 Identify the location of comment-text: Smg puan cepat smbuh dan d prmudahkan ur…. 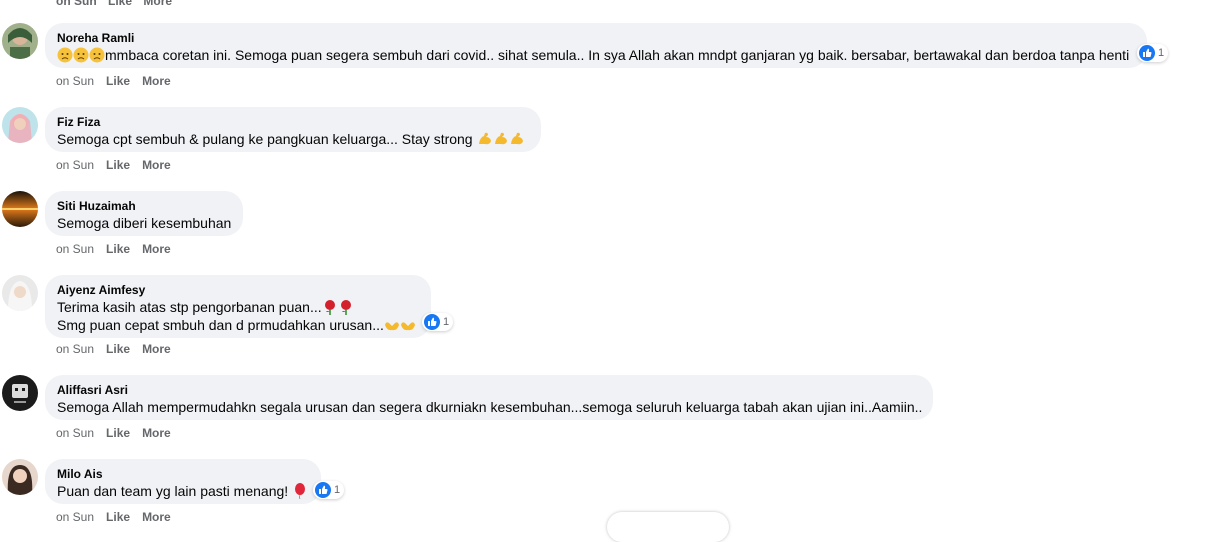
(220, 325).